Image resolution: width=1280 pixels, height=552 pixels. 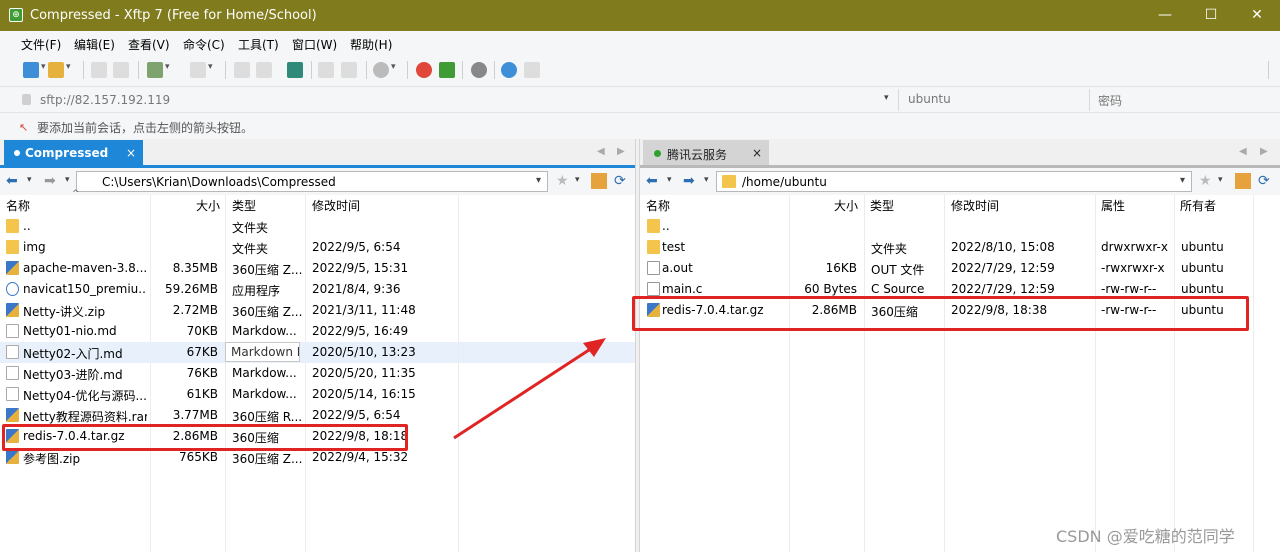 What do you see at coordinates (317, 247) in the screenshot?
I see `file-row: img 文件夹 2022/9/5, 6:54` at bounding box center [317, 247].